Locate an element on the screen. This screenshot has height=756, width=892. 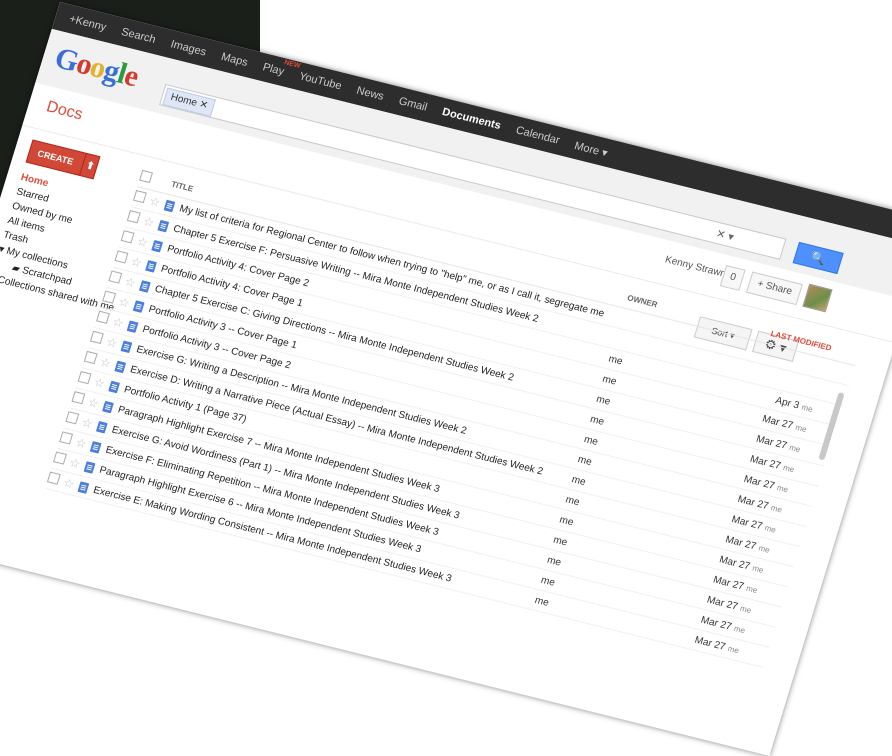
topbar-item: News is located at coordinates (370, 94).